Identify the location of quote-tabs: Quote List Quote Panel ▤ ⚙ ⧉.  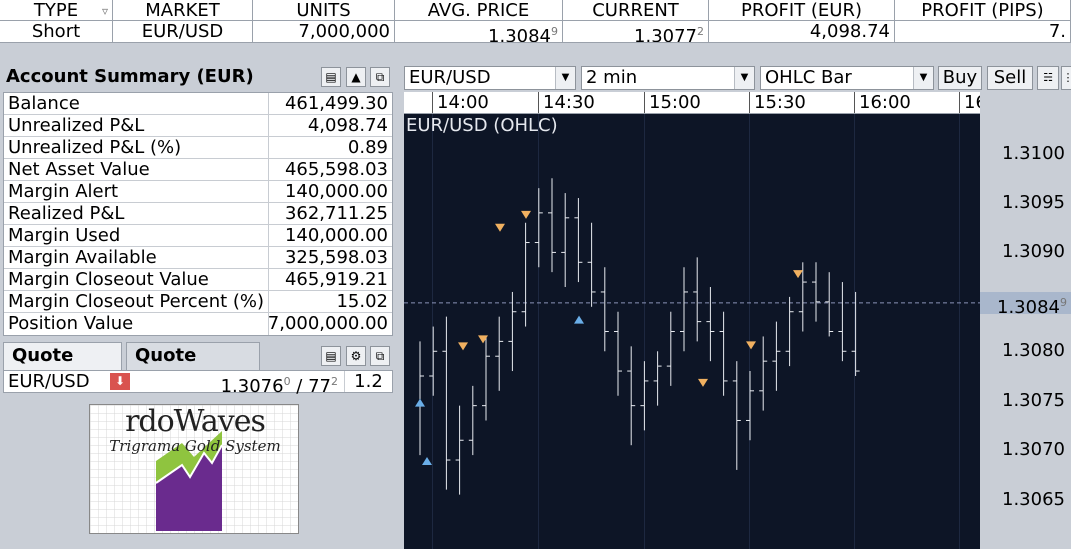
(198, 367).